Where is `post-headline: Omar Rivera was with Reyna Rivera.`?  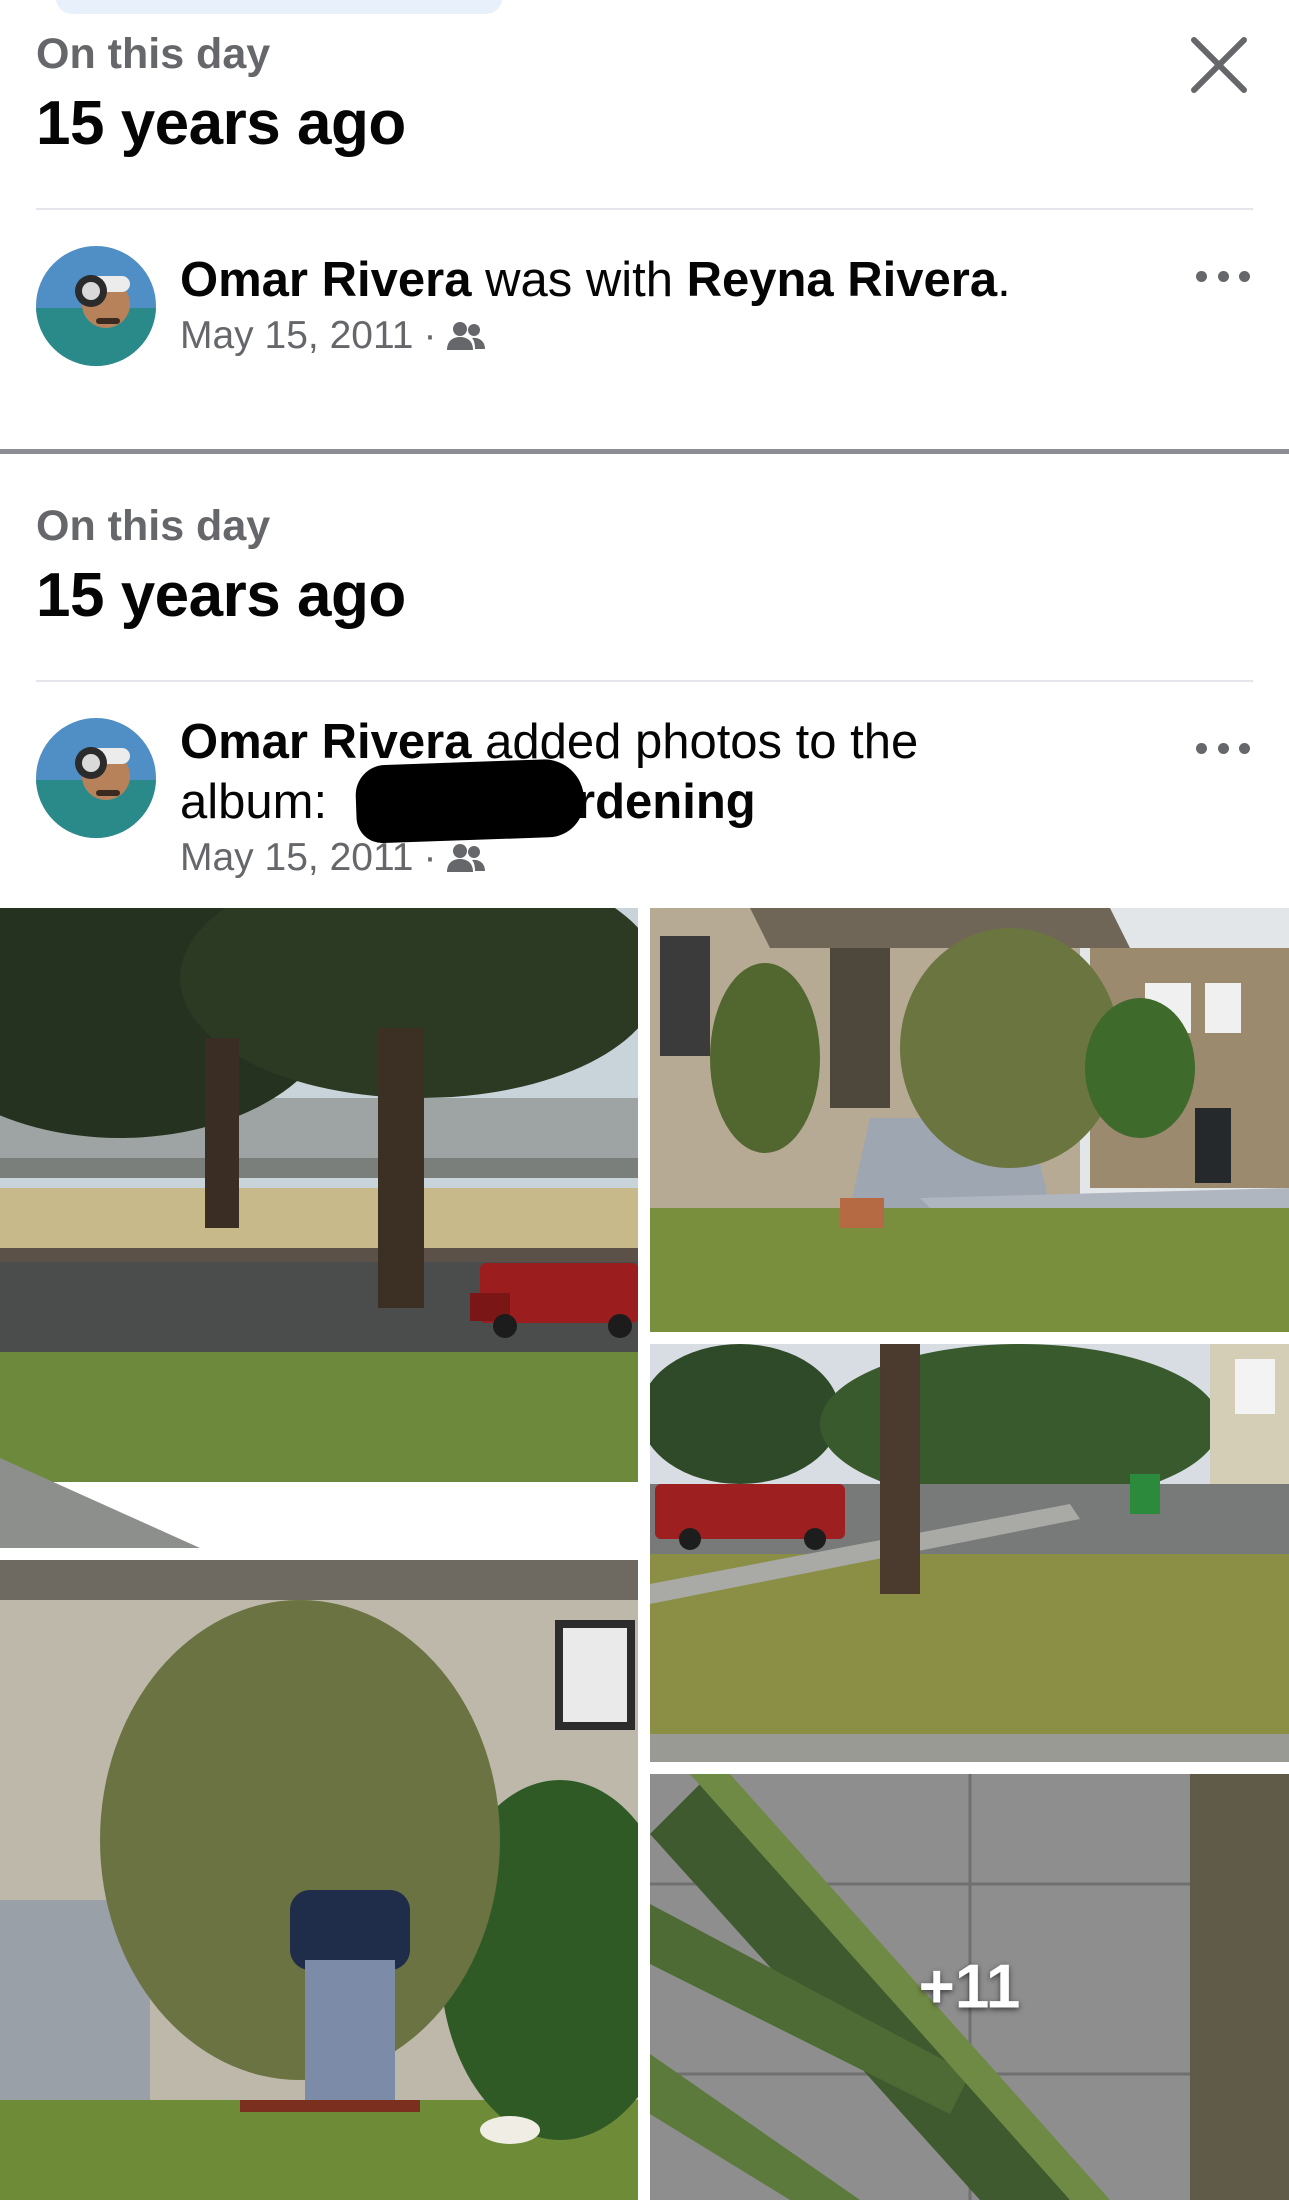
post-headline: Omar Rivera was with Reyna Rivera. is located at coordinates (595, 280).